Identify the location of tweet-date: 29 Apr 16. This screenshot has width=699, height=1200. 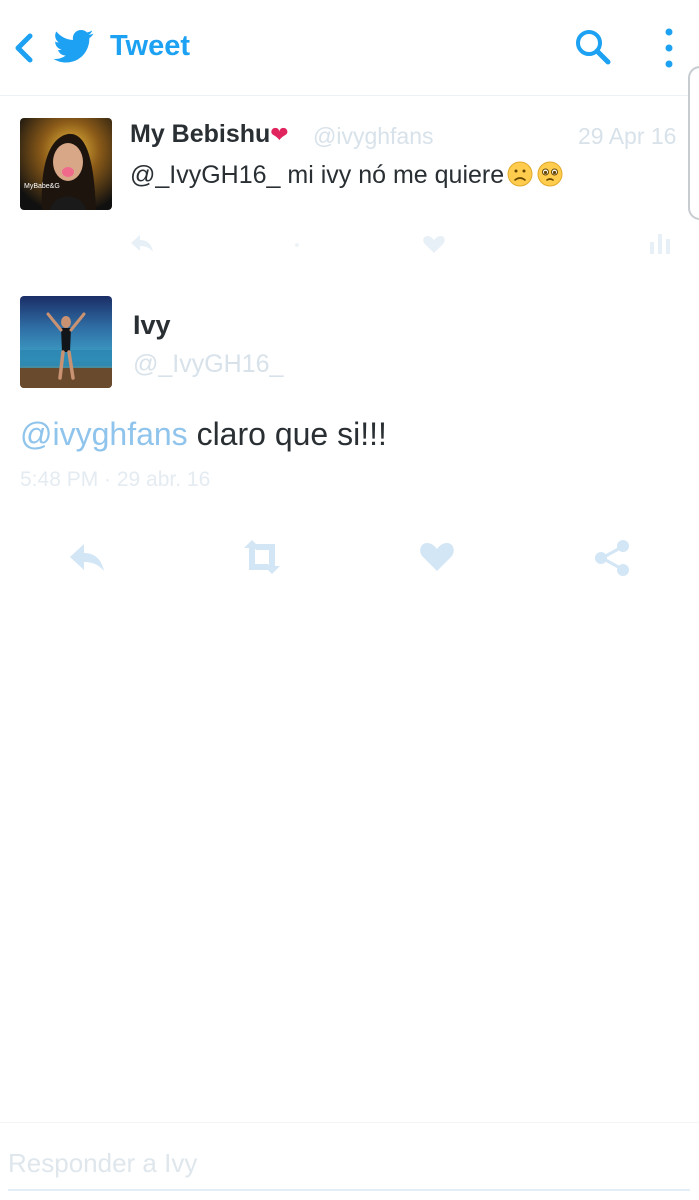
(627, 136).